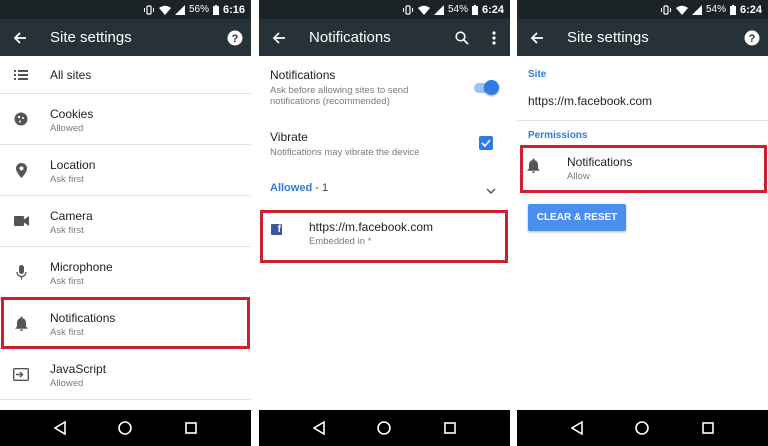 This screenshot has width=768, height=446. Describe the element at coordinates (491, 191) in the screenshot. I see `chevron-down-icon` at that location.